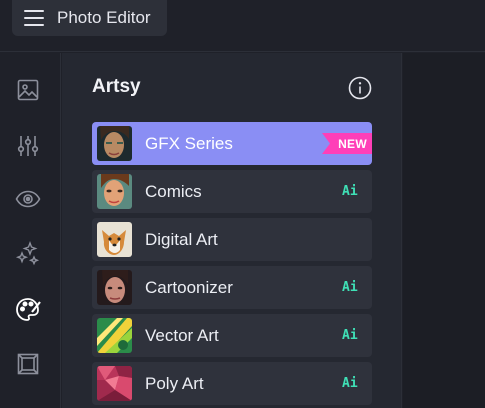  I want to click on effect-item-poly-art: Poly Art Ai, so click(232, 383).